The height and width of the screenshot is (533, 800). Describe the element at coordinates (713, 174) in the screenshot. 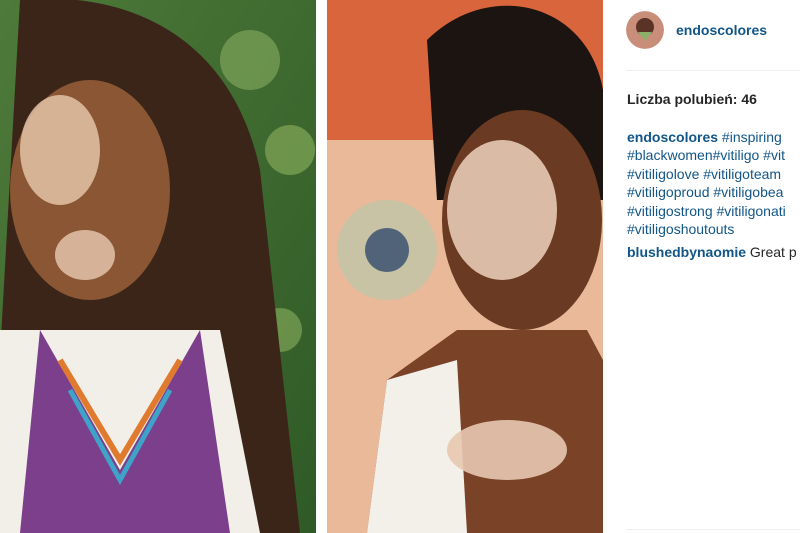

I see `hashtag-line: #vitiligolove #vitiligoteam` at that location.